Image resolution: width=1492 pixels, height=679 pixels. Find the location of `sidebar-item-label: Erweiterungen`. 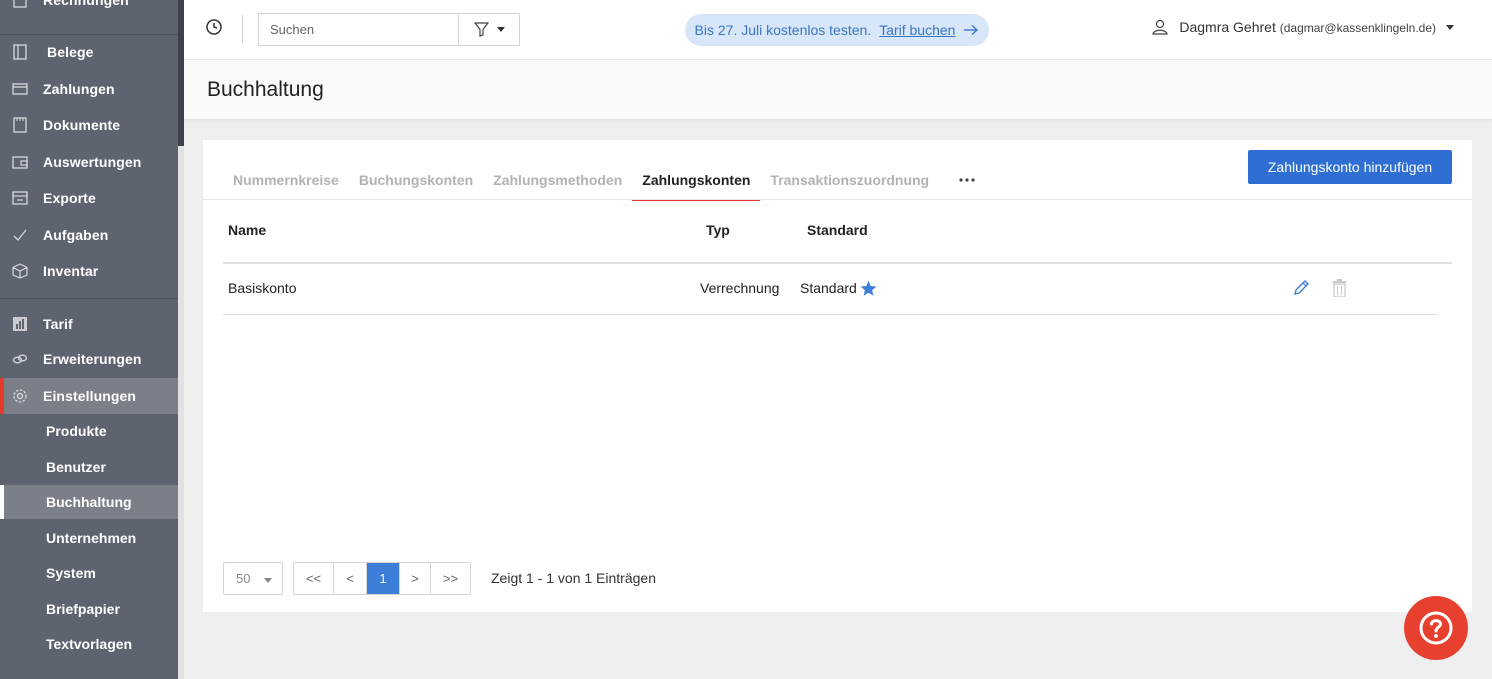

sidebar-item-label: Erweiterungen is located at coordinates (92, 359).